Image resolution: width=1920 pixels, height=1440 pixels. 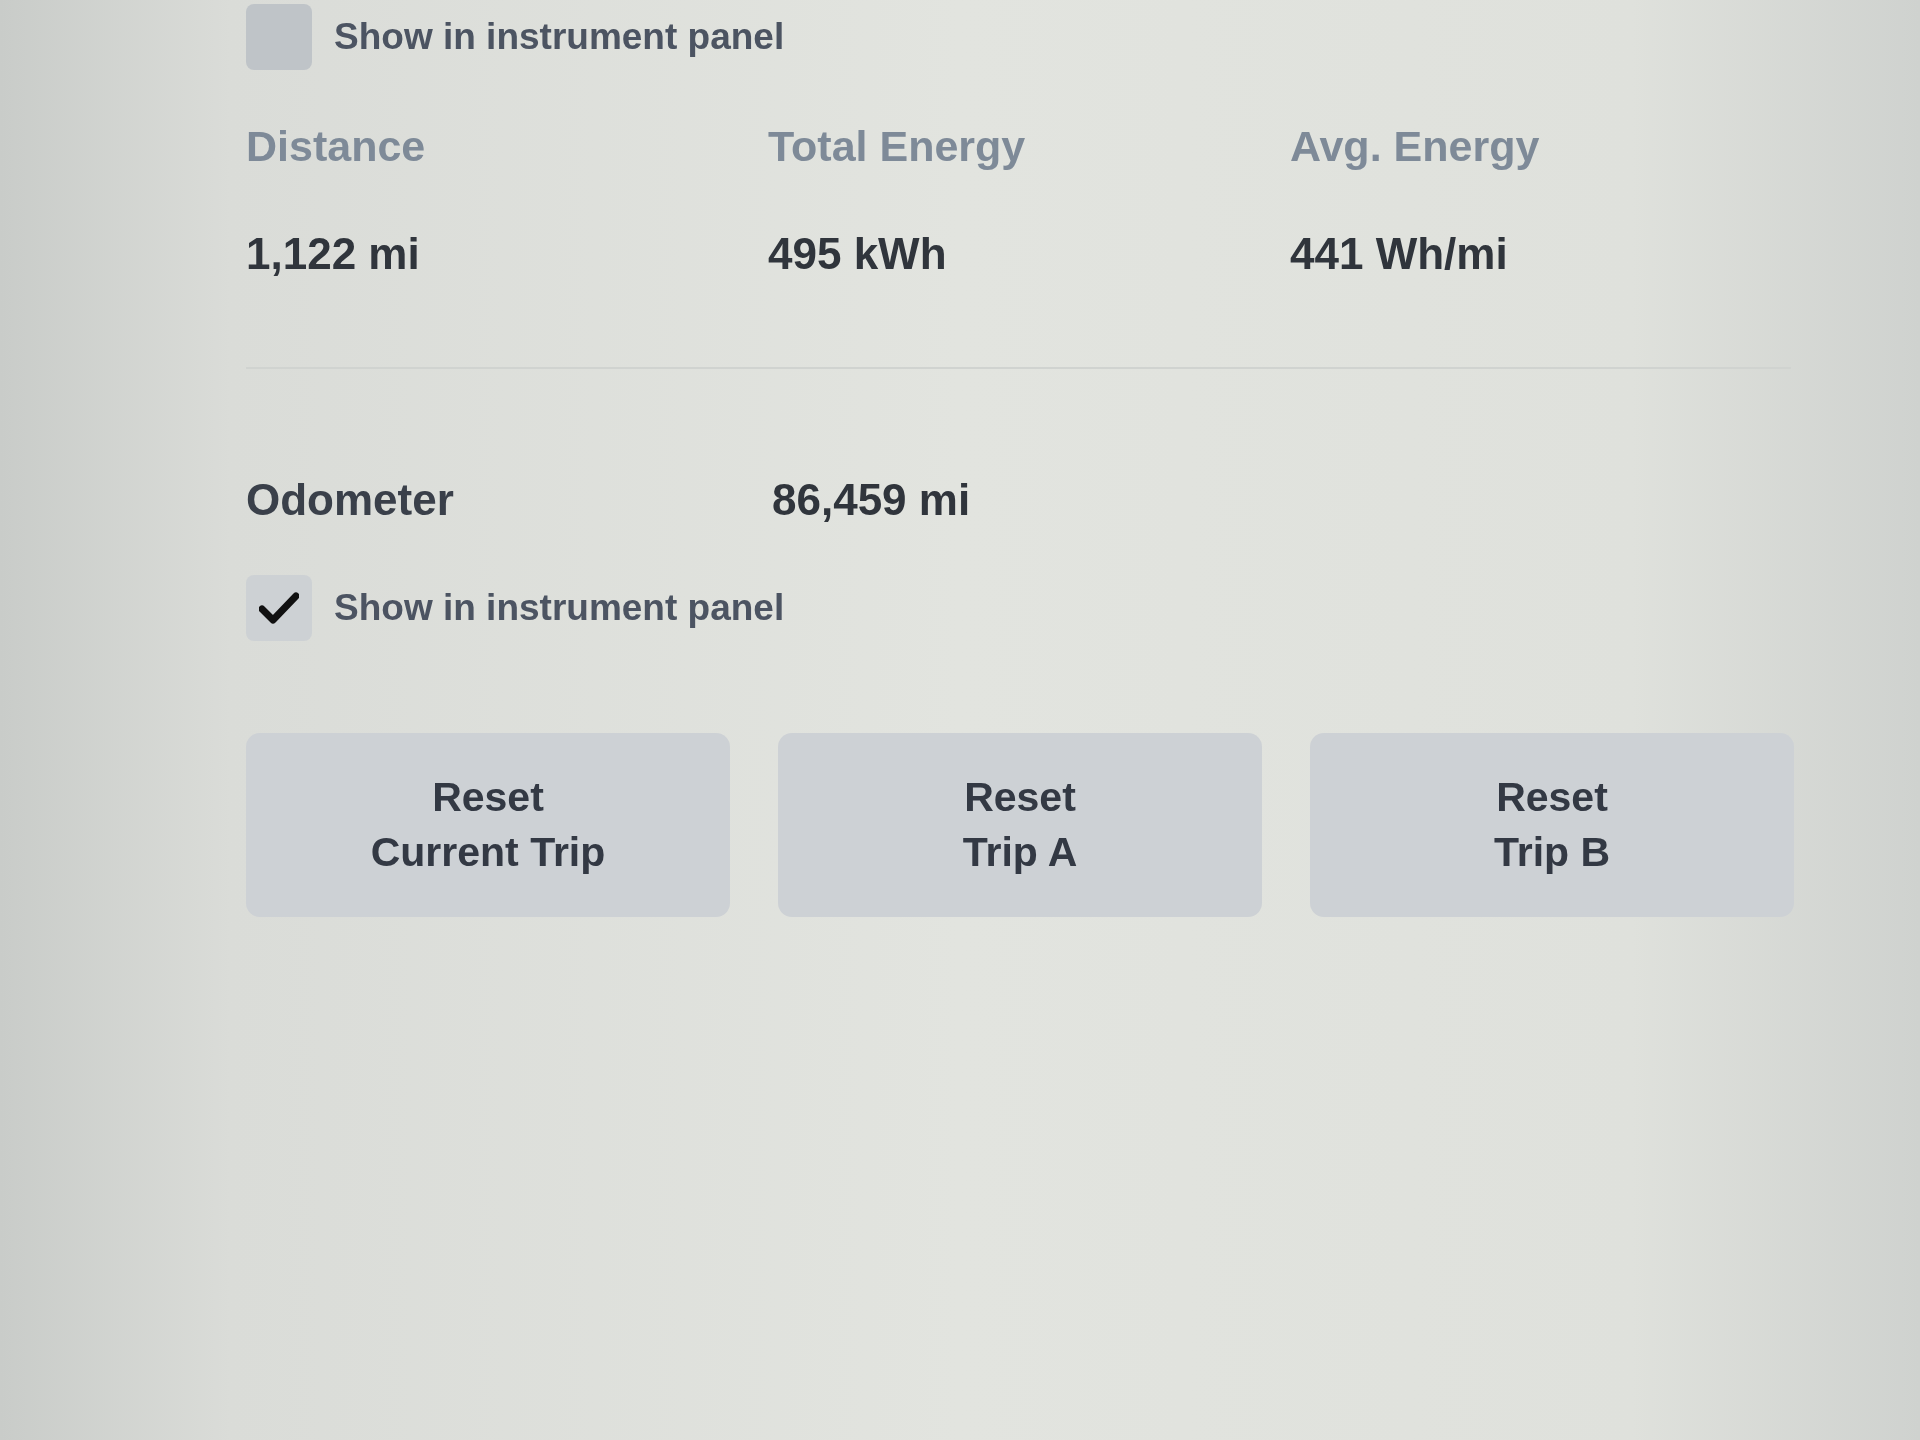 I want to click on reset-button: Reset Current Trip, so click(x=488, y=825).